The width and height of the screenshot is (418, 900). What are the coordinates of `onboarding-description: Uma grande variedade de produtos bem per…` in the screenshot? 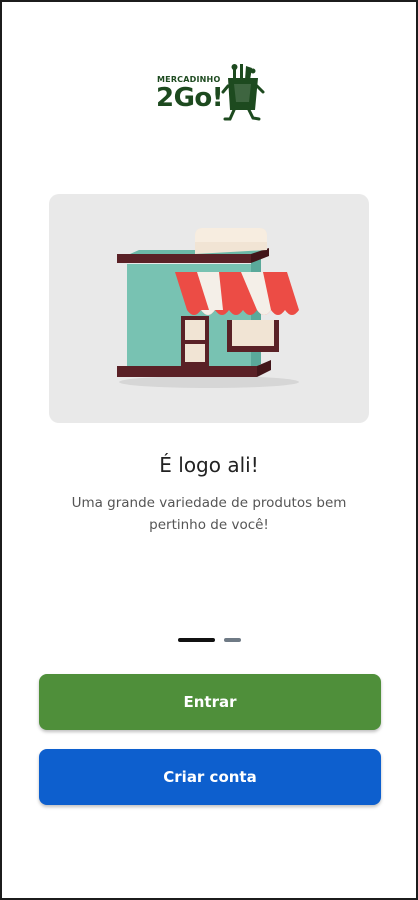 It's located at (209, 514).